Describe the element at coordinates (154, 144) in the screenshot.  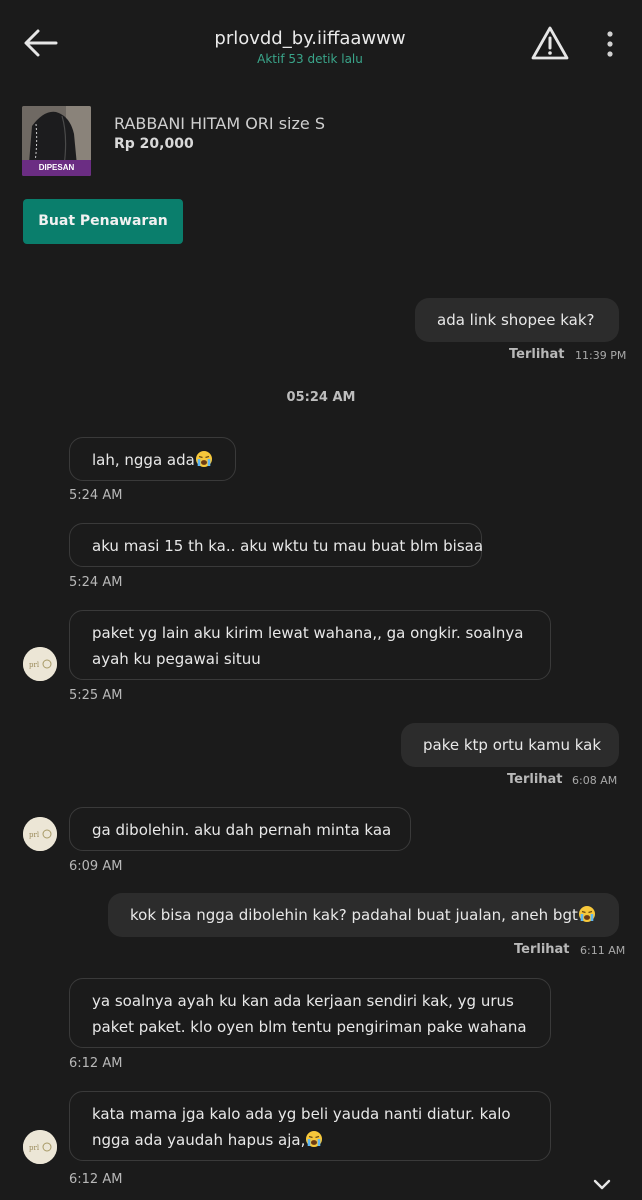
I see `product-price: Rp 20,000` at that location.